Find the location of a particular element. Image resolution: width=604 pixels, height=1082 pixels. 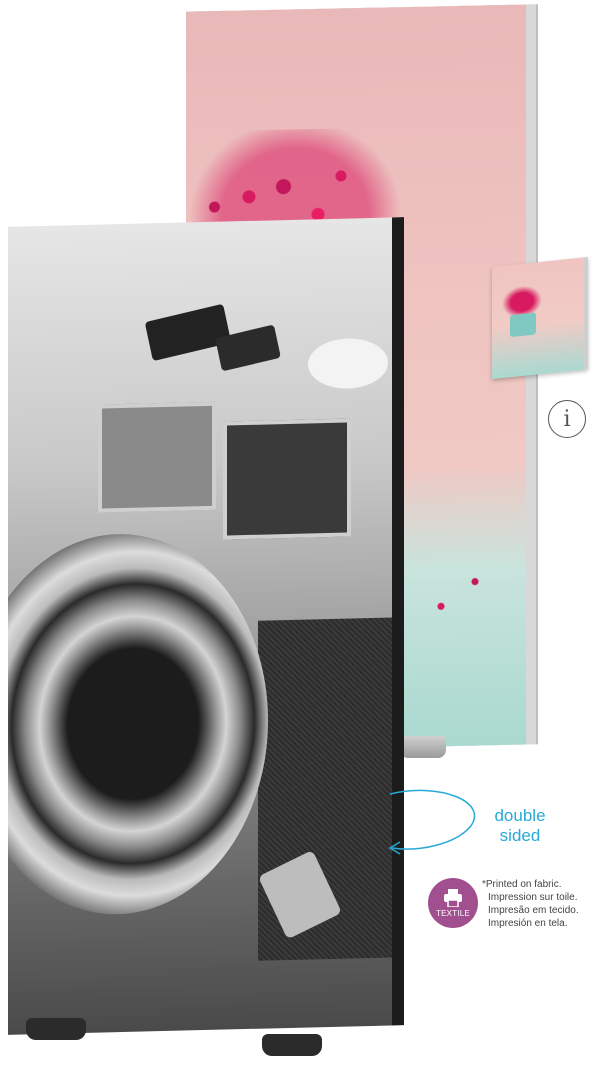

back-panel-foot is located at coordinates (423, 747).